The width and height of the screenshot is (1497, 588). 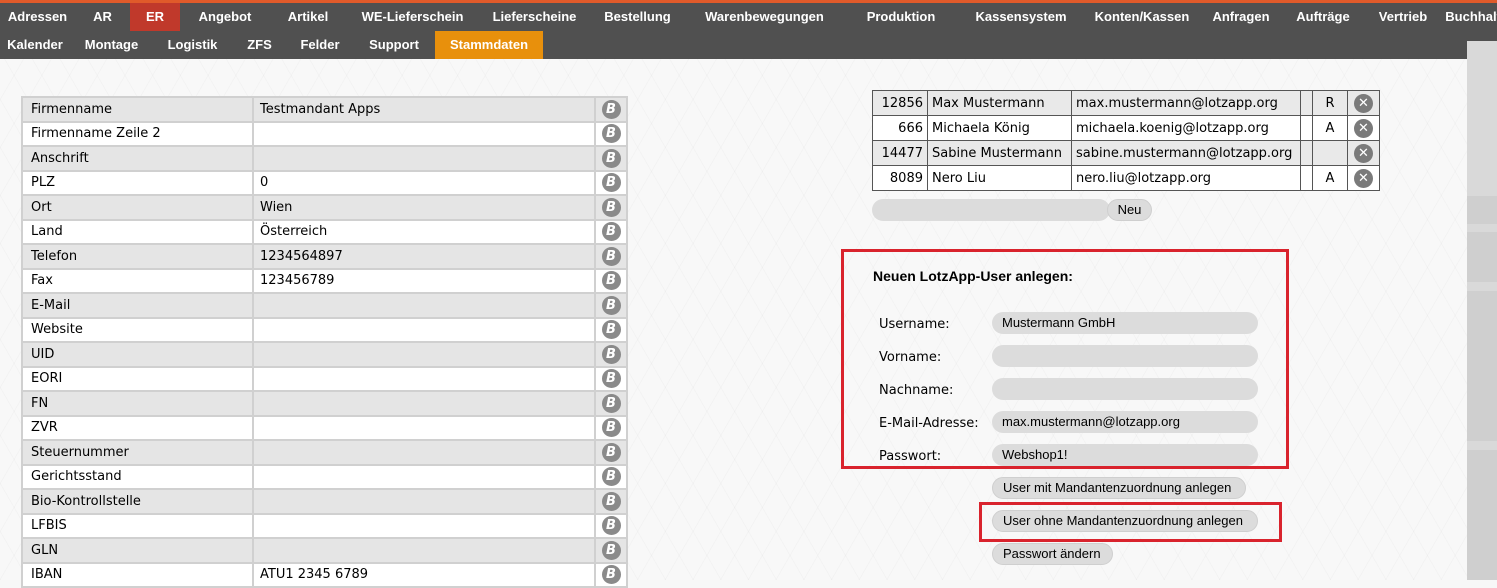 I want to click on field-value: ATU1 2345 6789, so click(x=424, y=574).